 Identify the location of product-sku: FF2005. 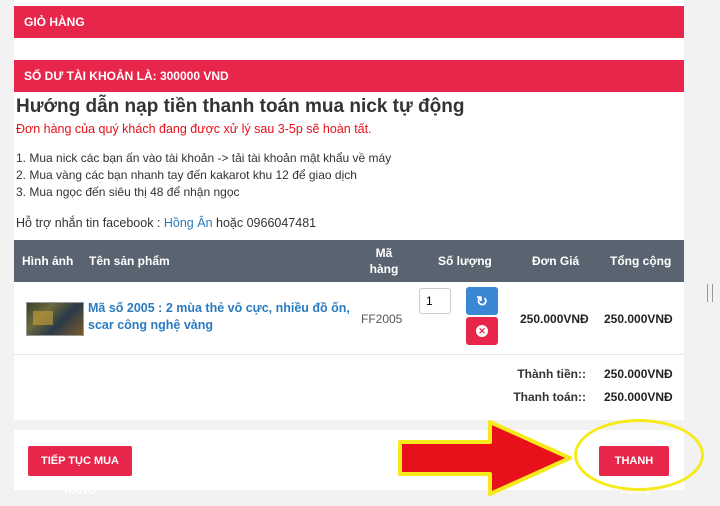
(382, 319).